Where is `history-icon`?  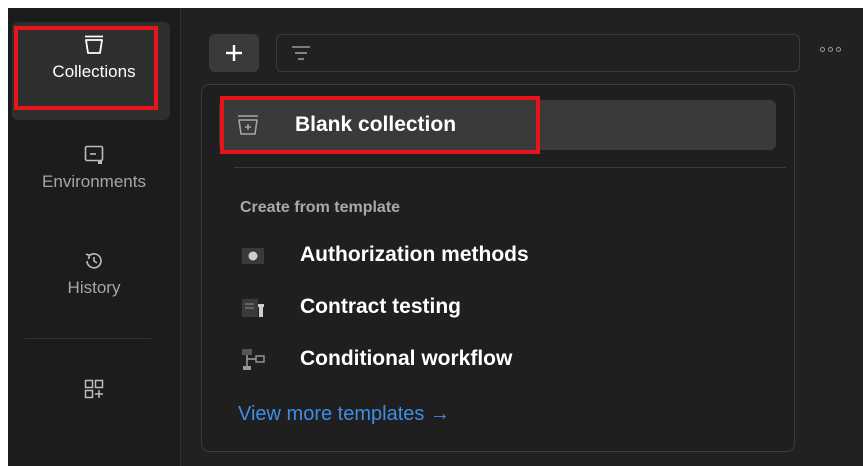
history-icon is located at coordinates (93, 261).